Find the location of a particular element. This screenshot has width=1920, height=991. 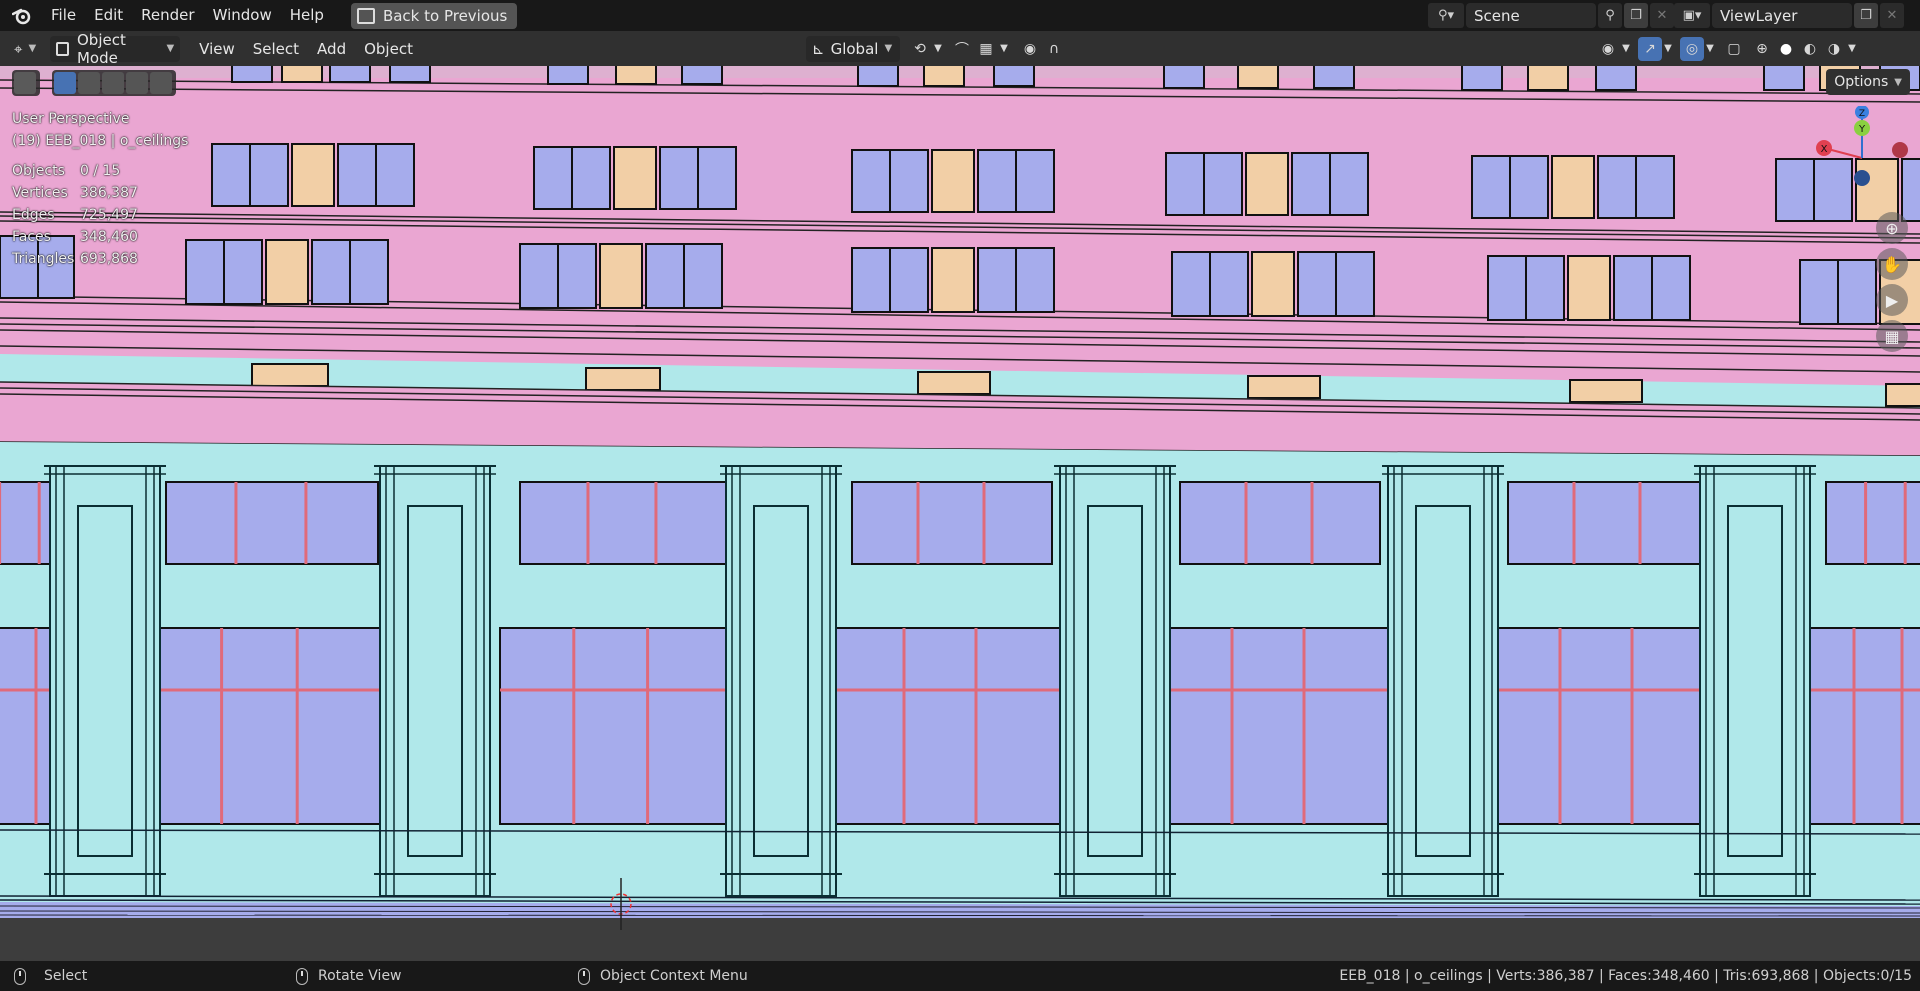

rendered-shading-icon: ◑ is located at coordinates (1834, 49).